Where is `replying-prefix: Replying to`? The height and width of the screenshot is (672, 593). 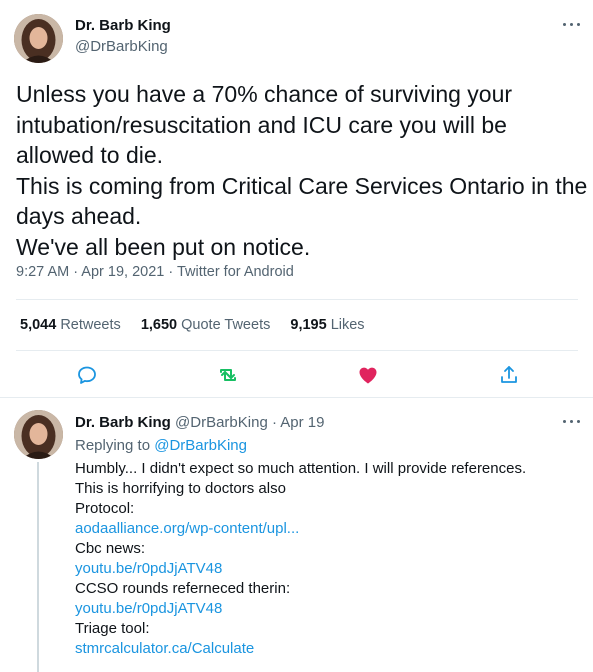 replying-prefix: Replying to is located at coordinates (113, 445).